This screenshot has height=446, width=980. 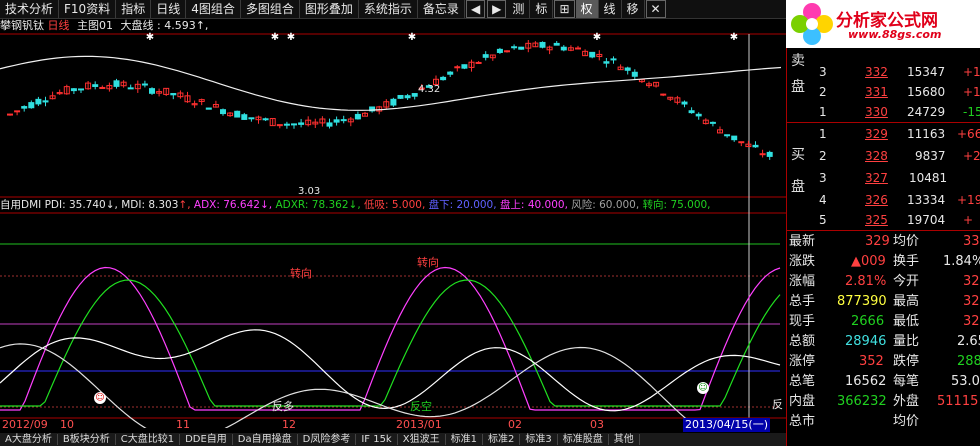 I want to click on signal-label-long: 反多, so click(x=283, y=406).